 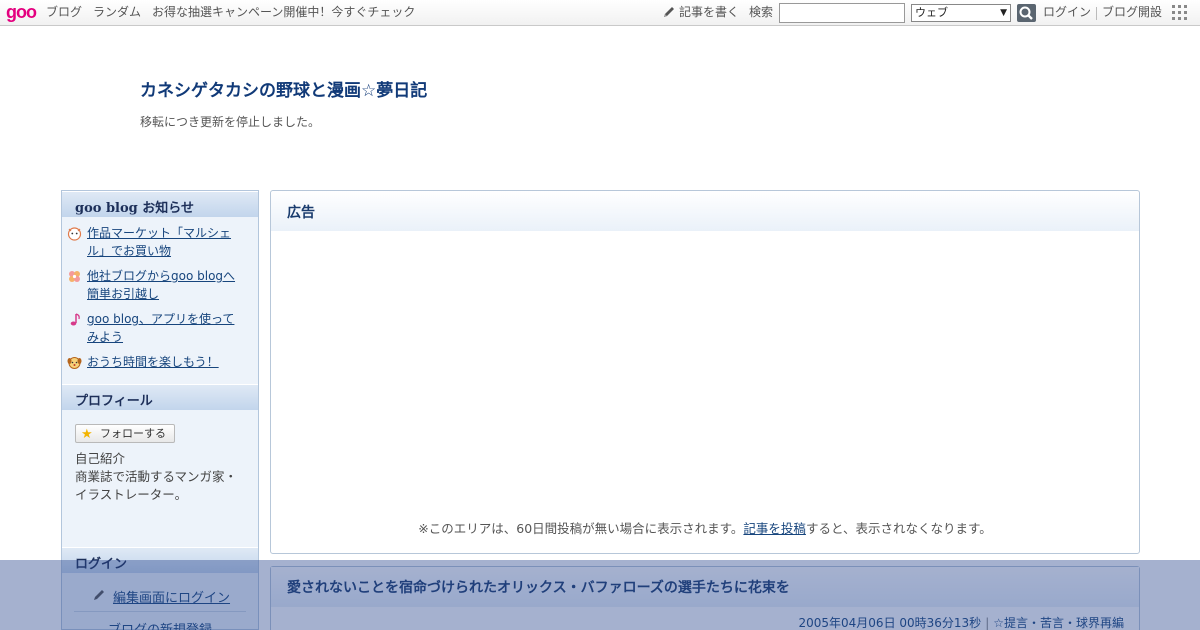 What do you see at coordinates (931, 12) in the screenshot?
I see `search-scope-value: ウェブ` at bounding box center [931, 12].